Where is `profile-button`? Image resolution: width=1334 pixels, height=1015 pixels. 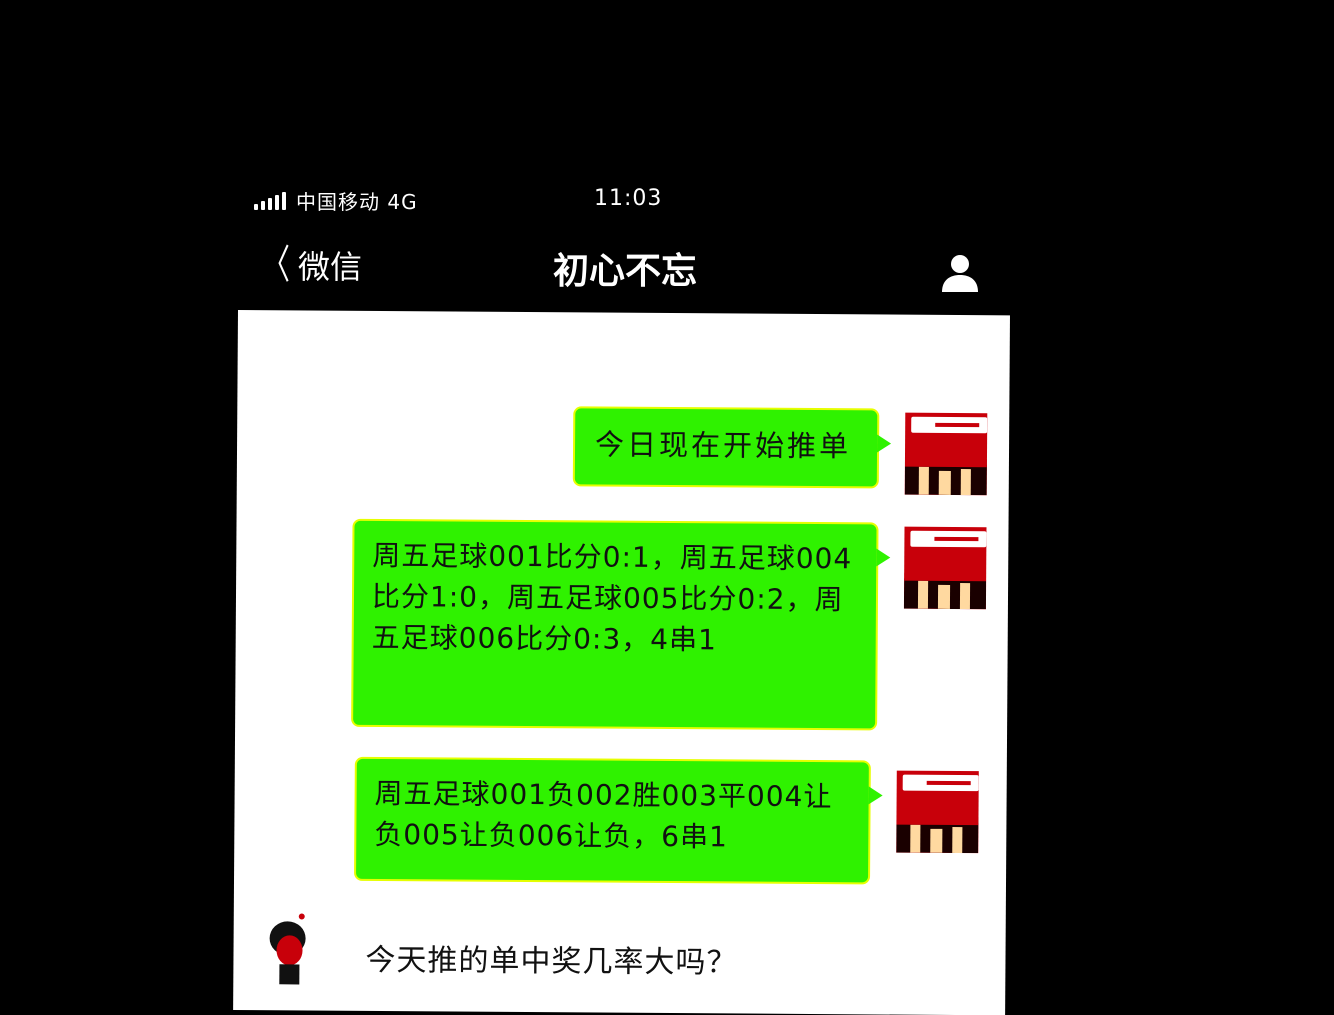
profile-button is located at coordinates (960, 272).